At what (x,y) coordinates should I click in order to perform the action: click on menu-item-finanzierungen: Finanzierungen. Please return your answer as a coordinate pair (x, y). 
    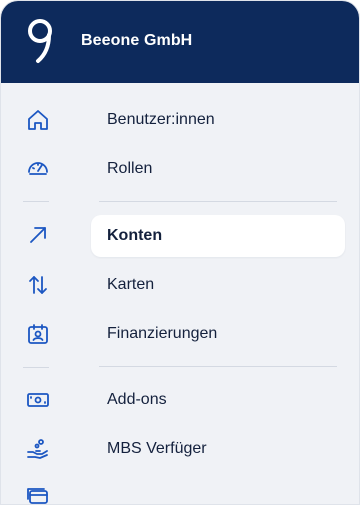
    Looking at the image, I should click on (218, 334).